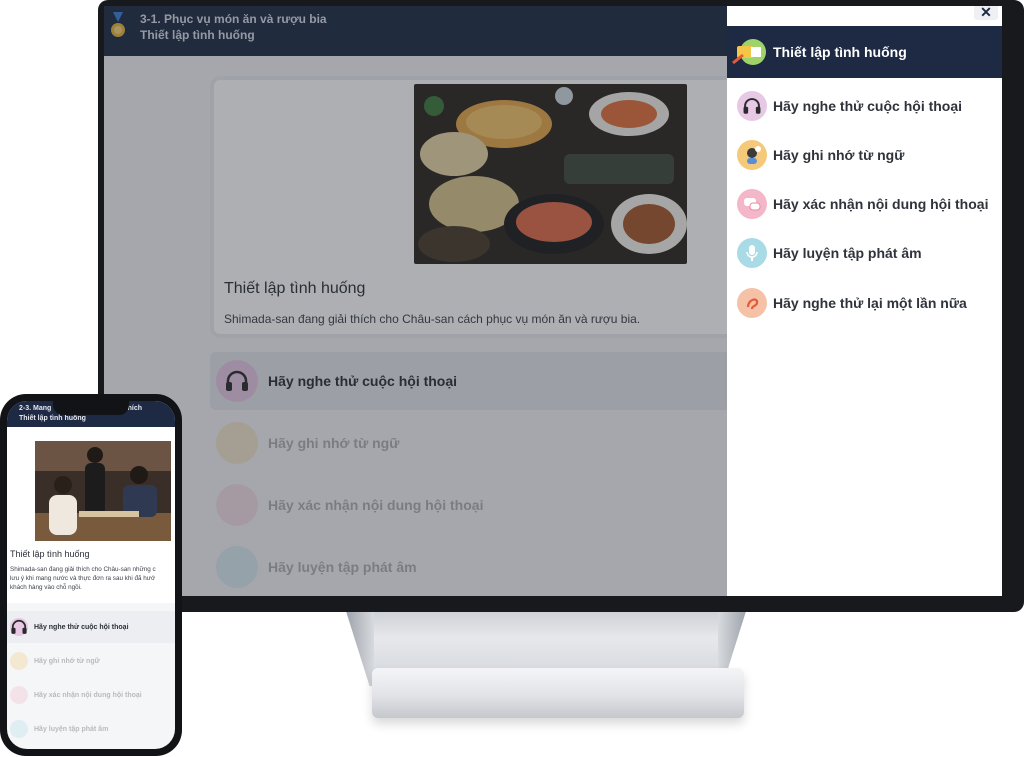 This screenshot has height=757, width=1024. Describe the element at coordinates (839, 155) in the screenshot. I see `drawer-item-label: Hãy ghi nhớ từ ngữ` at that location.